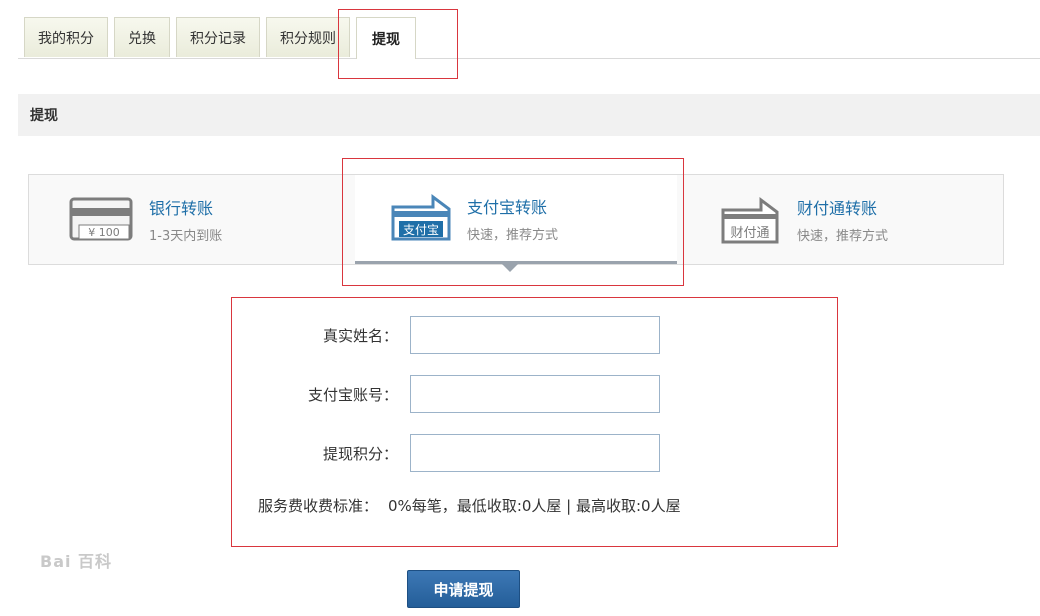  Describe the element at coordinates (535, 453) in the screenshot. I see `points-input` at that location.